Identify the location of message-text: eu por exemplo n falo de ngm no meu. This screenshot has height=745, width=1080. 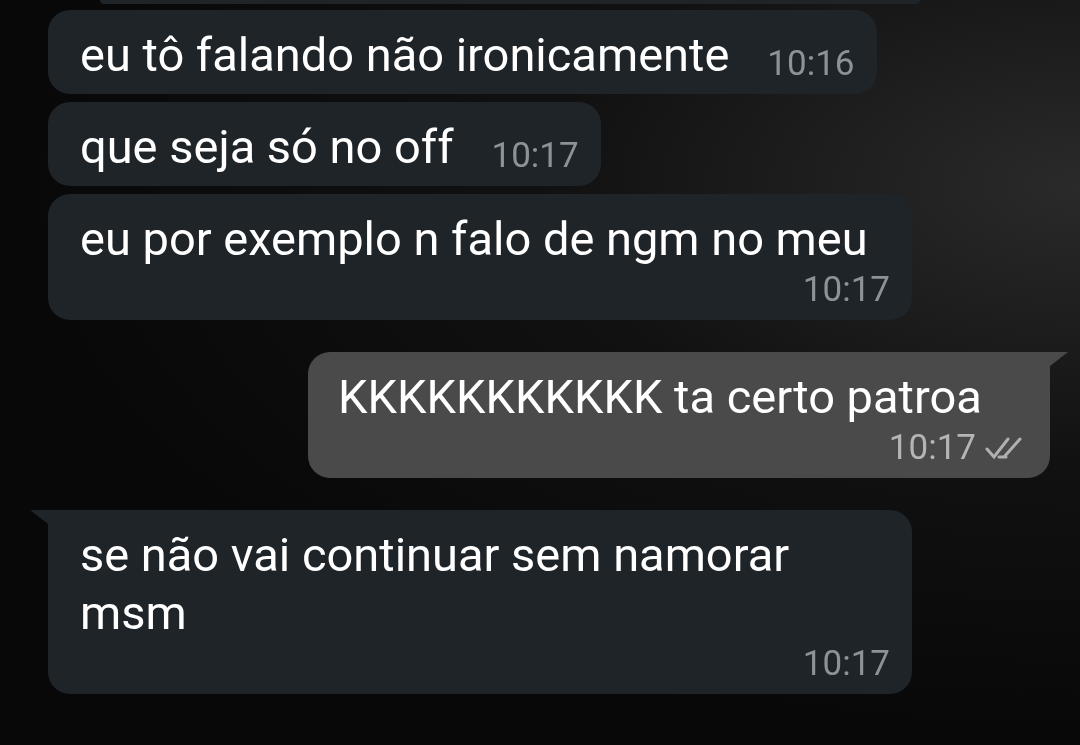
(474, 239).